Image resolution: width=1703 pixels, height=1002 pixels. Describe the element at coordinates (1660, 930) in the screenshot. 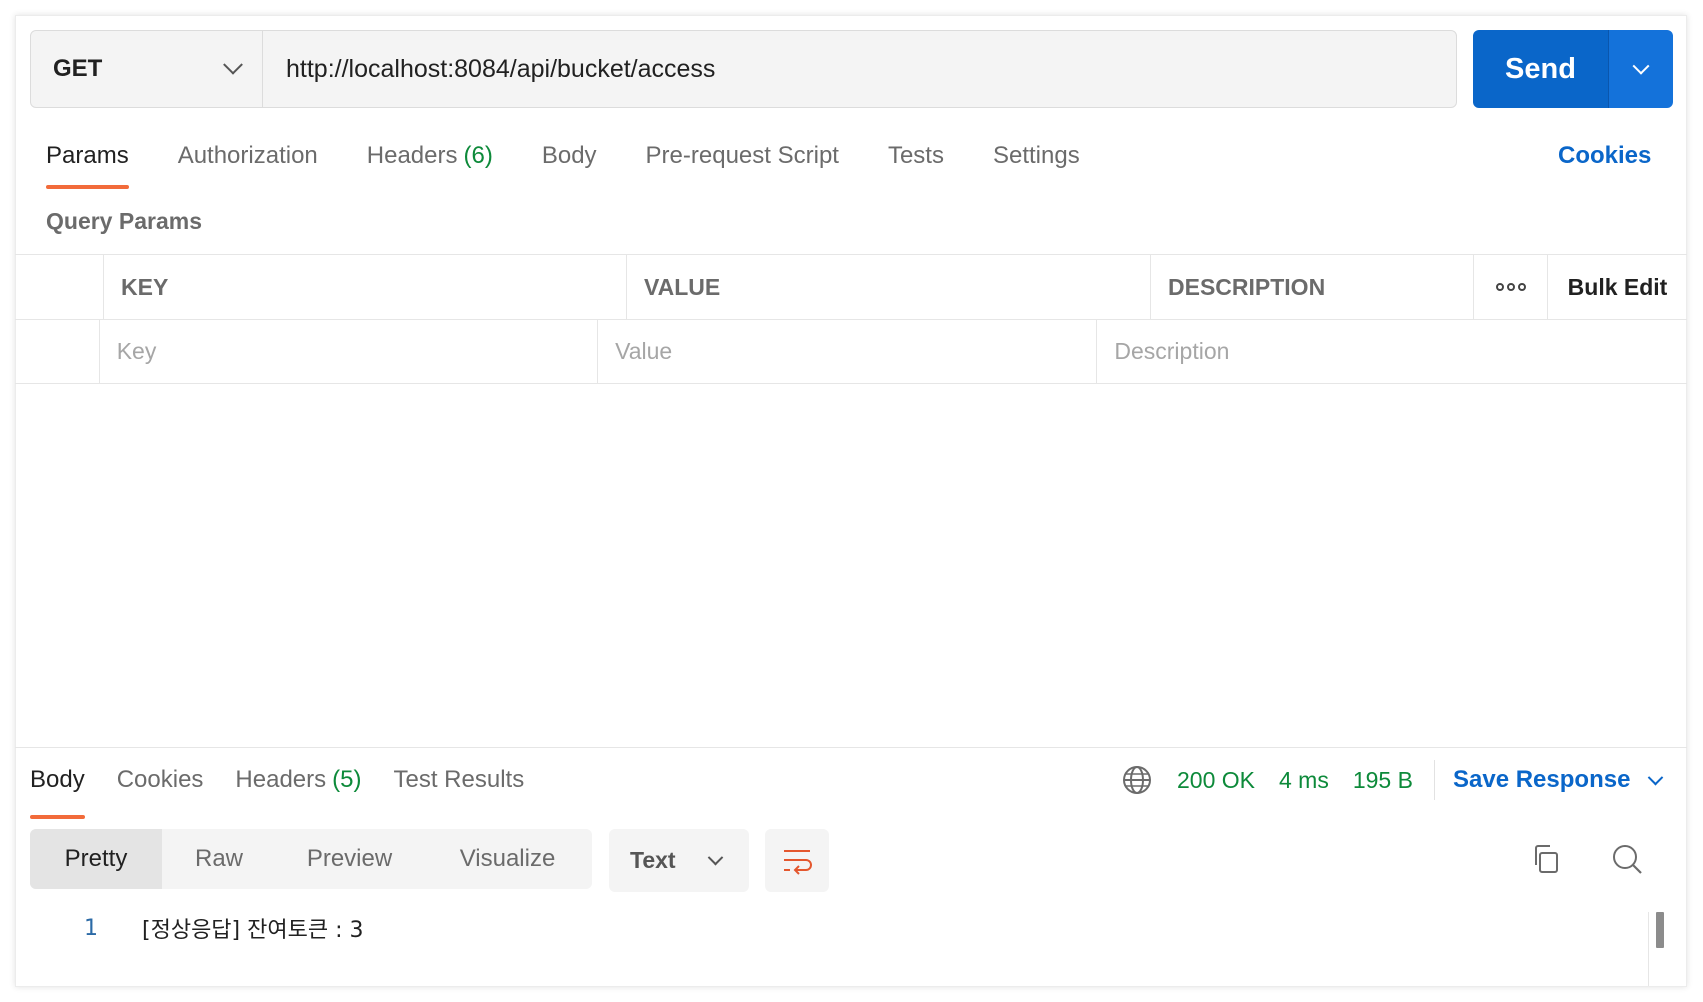

I see `scrollbar-thumb` at that location.